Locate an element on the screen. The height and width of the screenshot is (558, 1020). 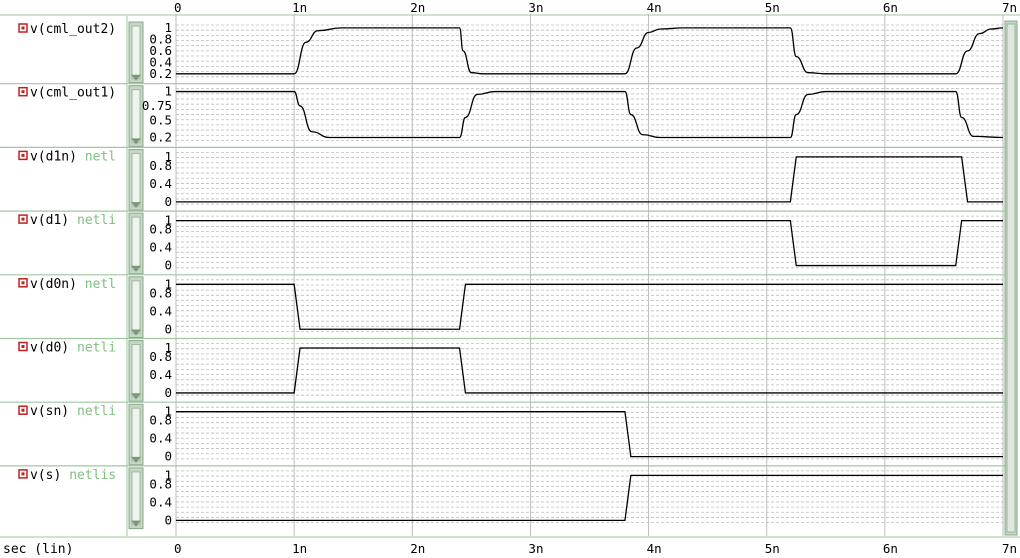
time-tick-label-top: 6n is located at coordinates (890, 7).